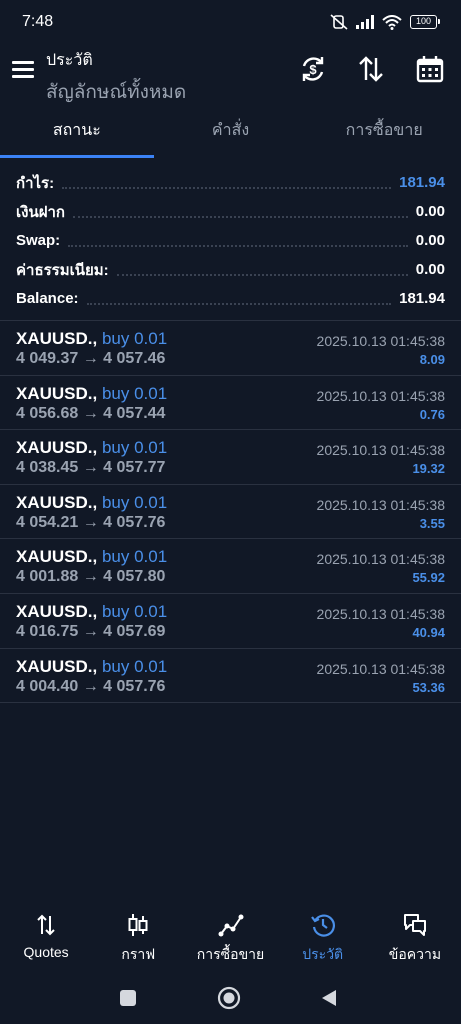  What do you see at coordinates (422, 298) in the screenshot?
I see `balance-value: 181.94` at bounding box center [422, 298].